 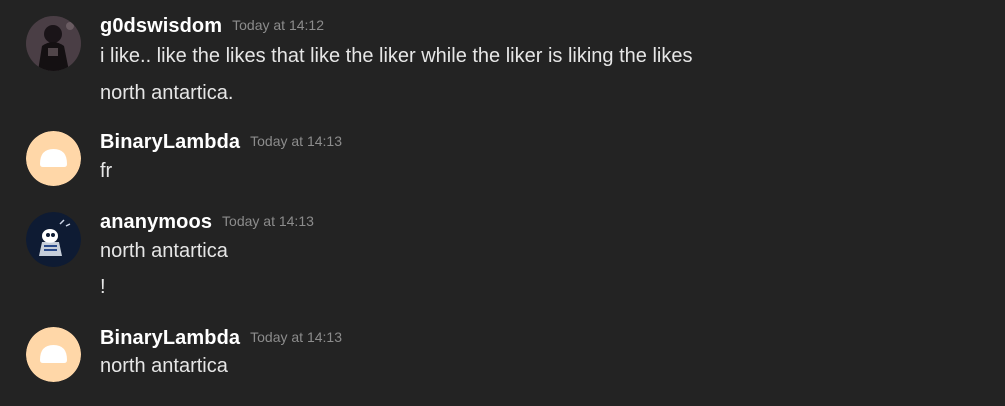 What do you see at coordinates (106, 171) in the screenshot?
I see `message-text: fr` at bounding box center [106, 171].